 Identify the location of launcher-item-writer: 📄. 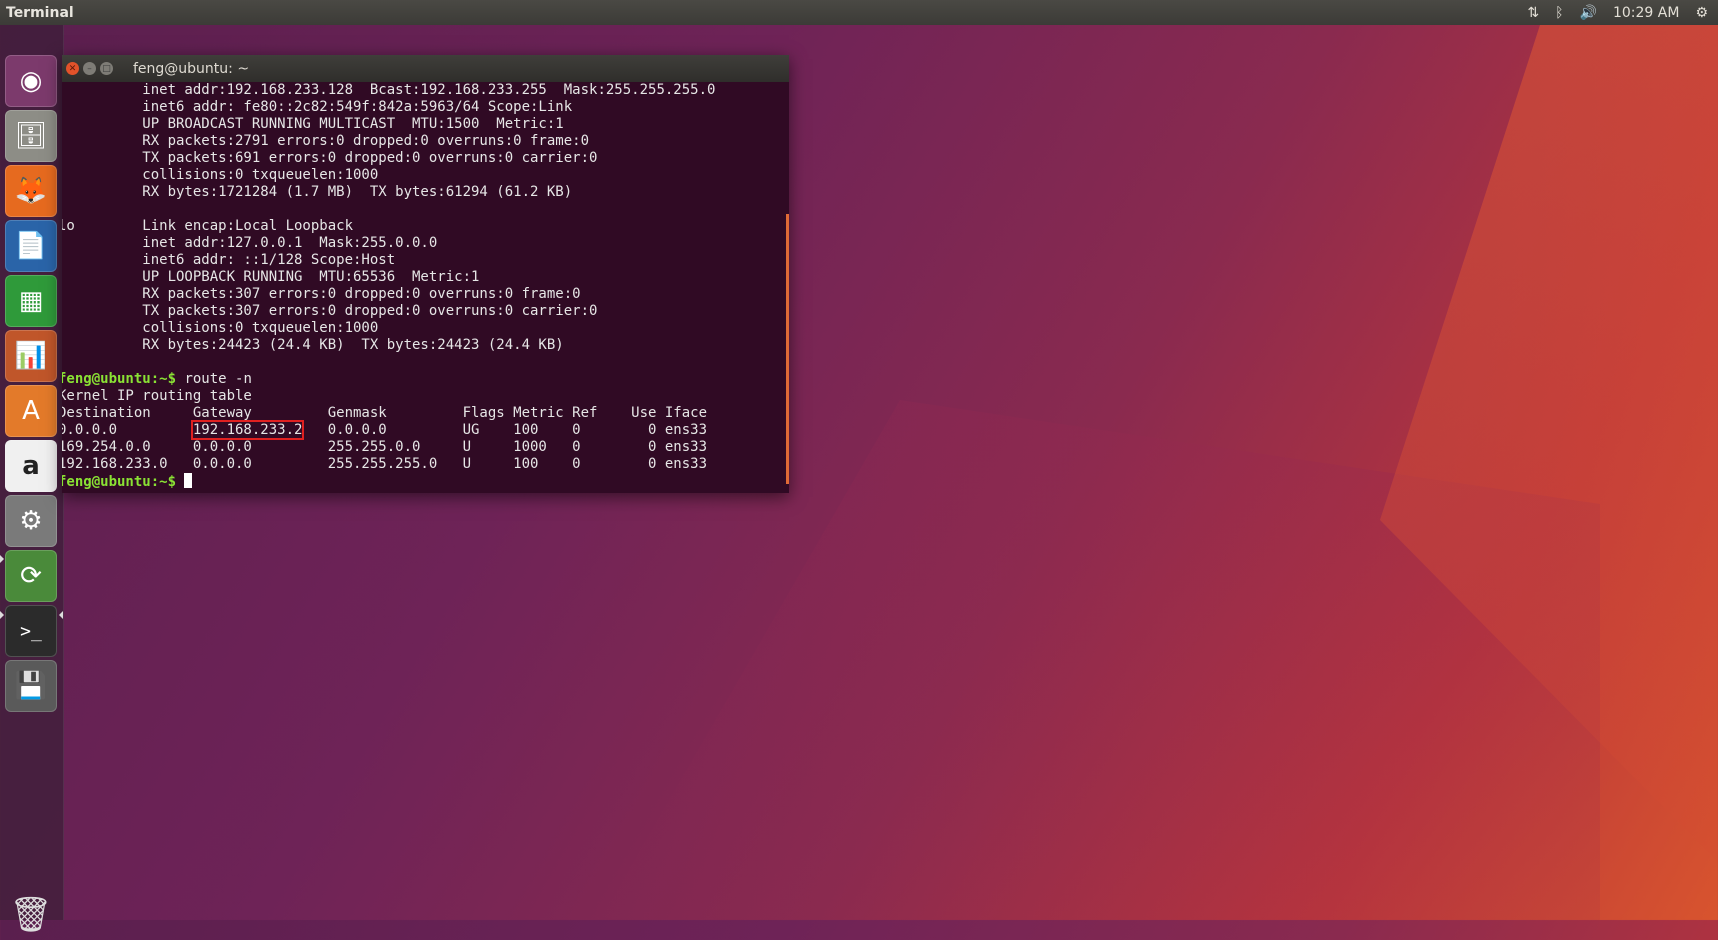
(31, 246).